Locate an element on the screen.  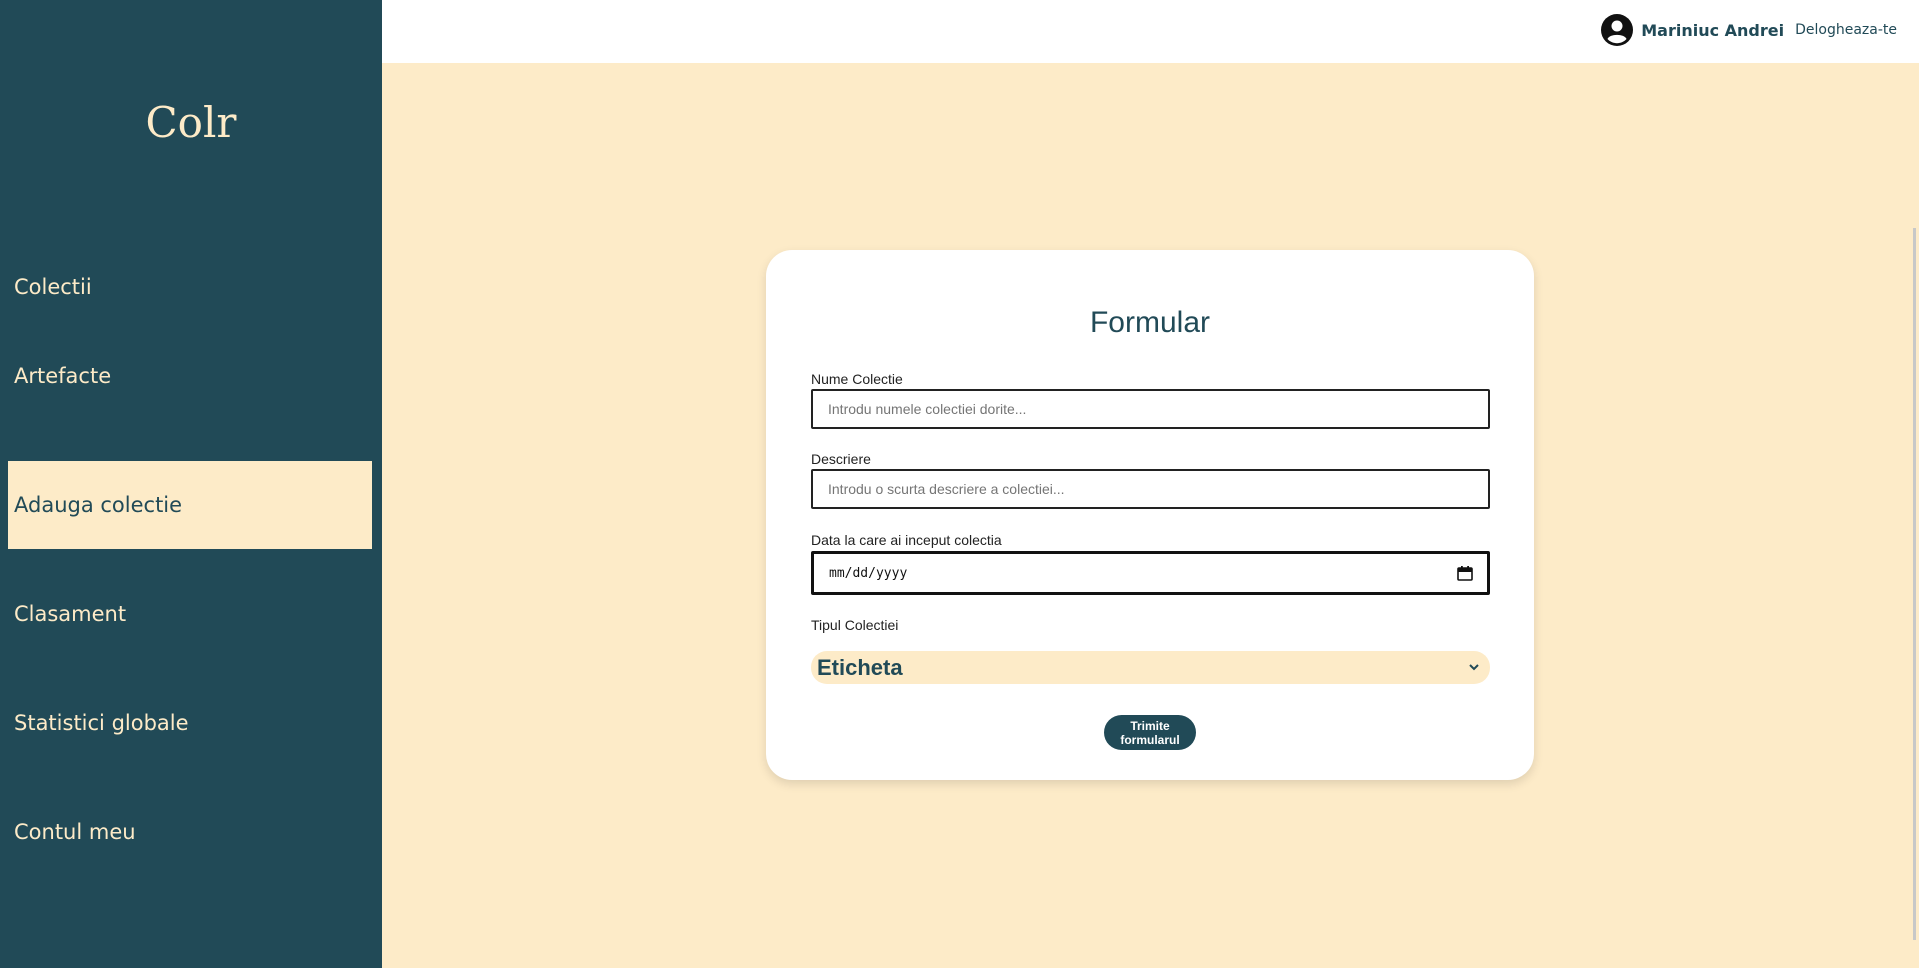
account-circle-icon is located at coordinates (1617, 30).